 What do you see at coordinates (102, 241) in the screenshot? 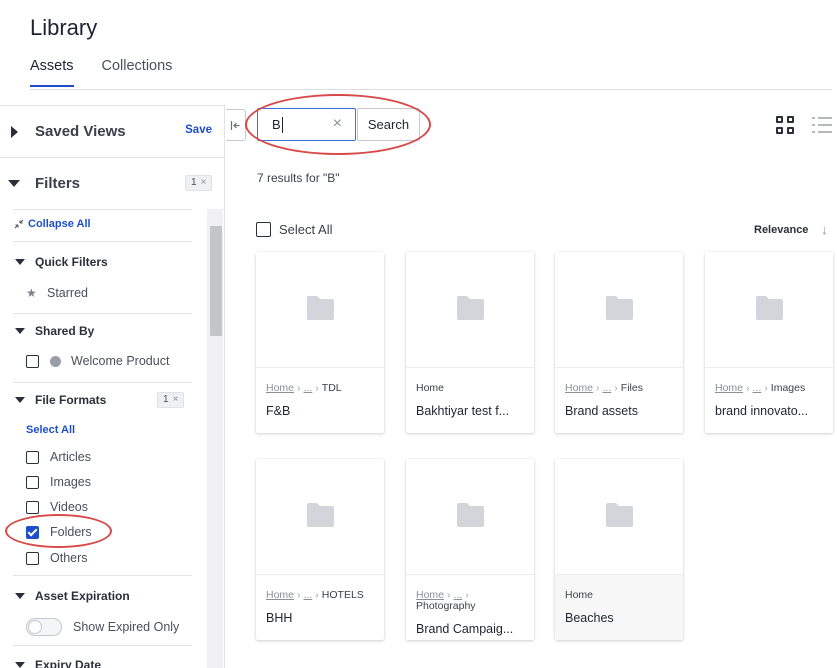
I see `divider` at bounding box center [102, 241].